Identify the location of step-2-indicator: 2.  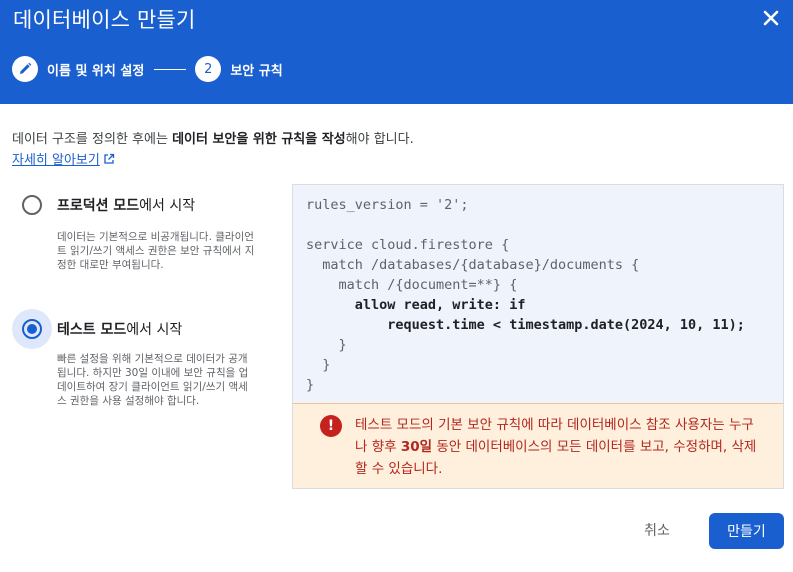
(208, 69).